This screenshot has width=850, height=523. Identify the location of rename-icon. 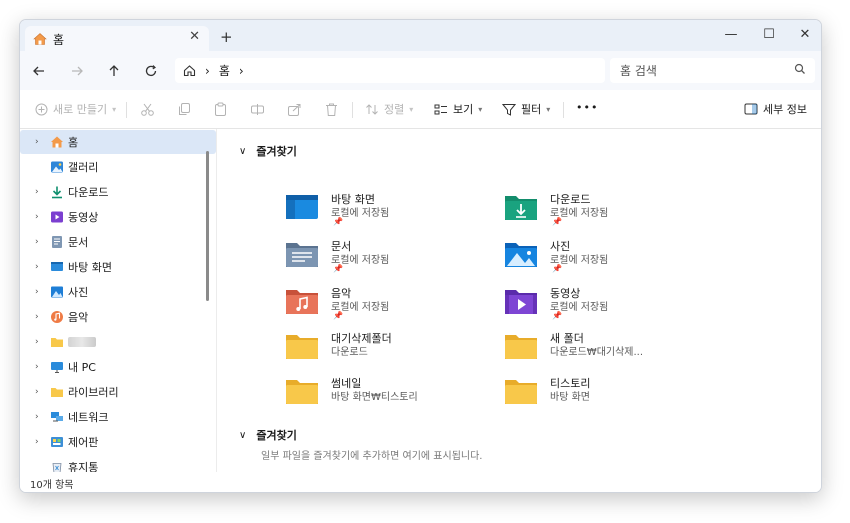
(257, 109).